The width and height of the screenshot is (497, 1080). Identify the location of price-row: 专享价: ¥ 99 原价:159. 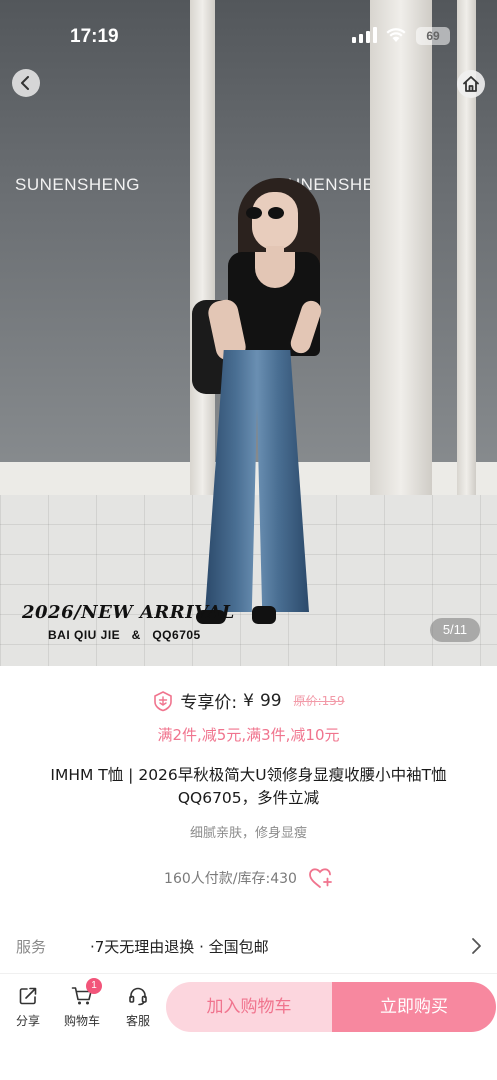
(248, 700).